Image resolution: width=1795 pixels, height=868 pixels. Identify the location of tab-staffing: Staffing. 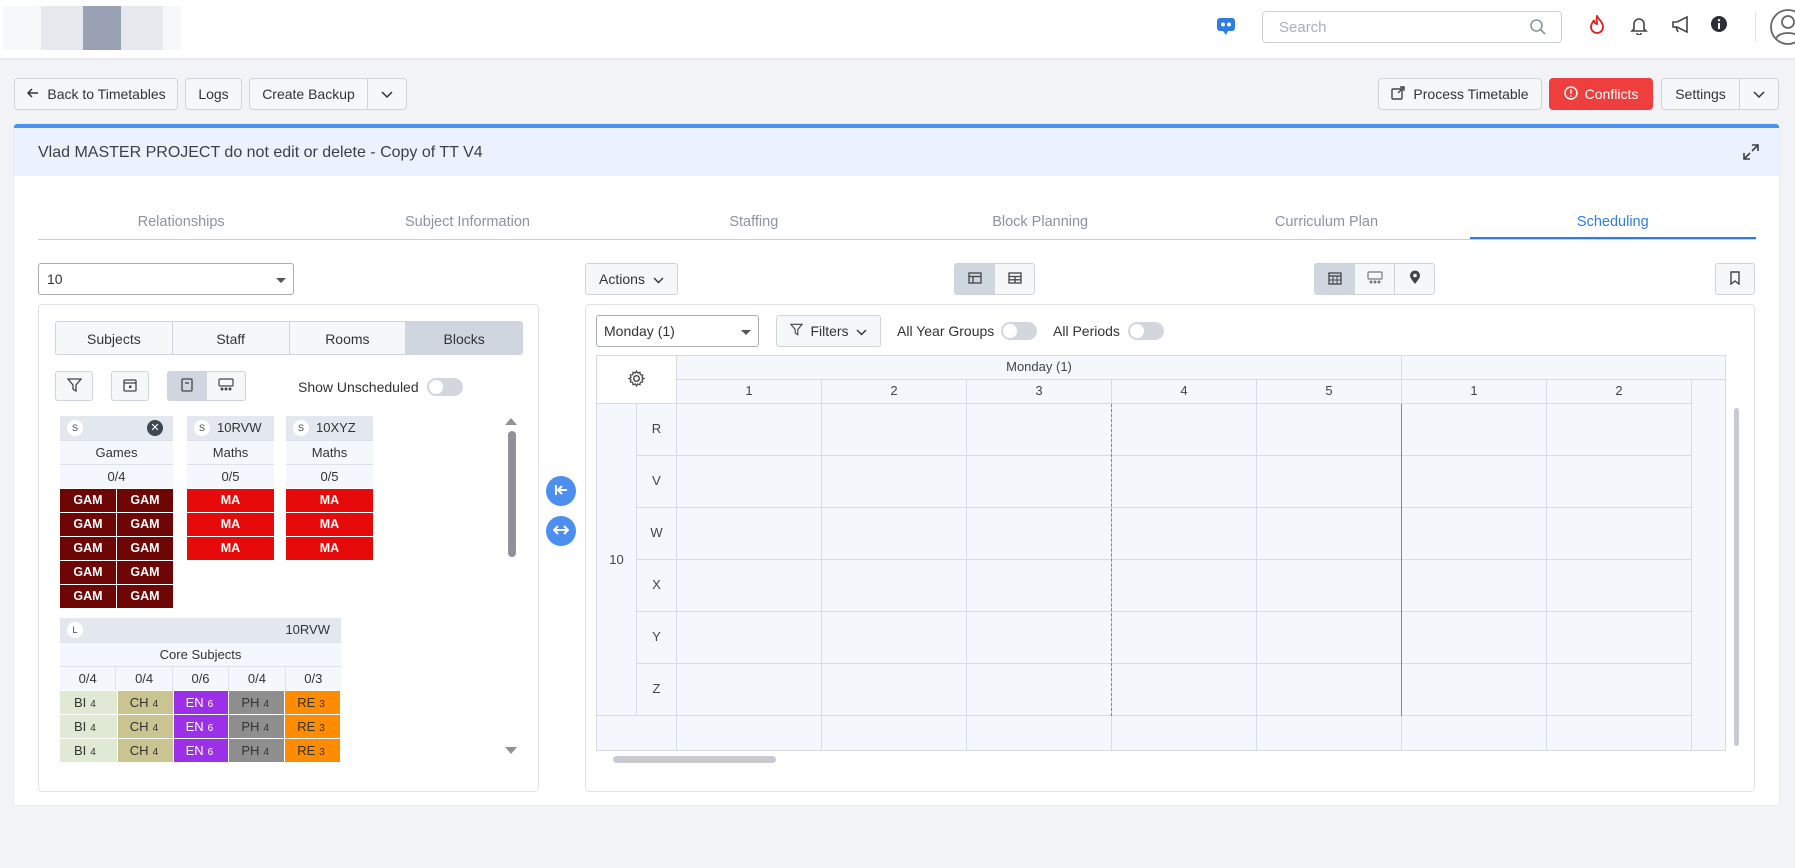
(754, 221).